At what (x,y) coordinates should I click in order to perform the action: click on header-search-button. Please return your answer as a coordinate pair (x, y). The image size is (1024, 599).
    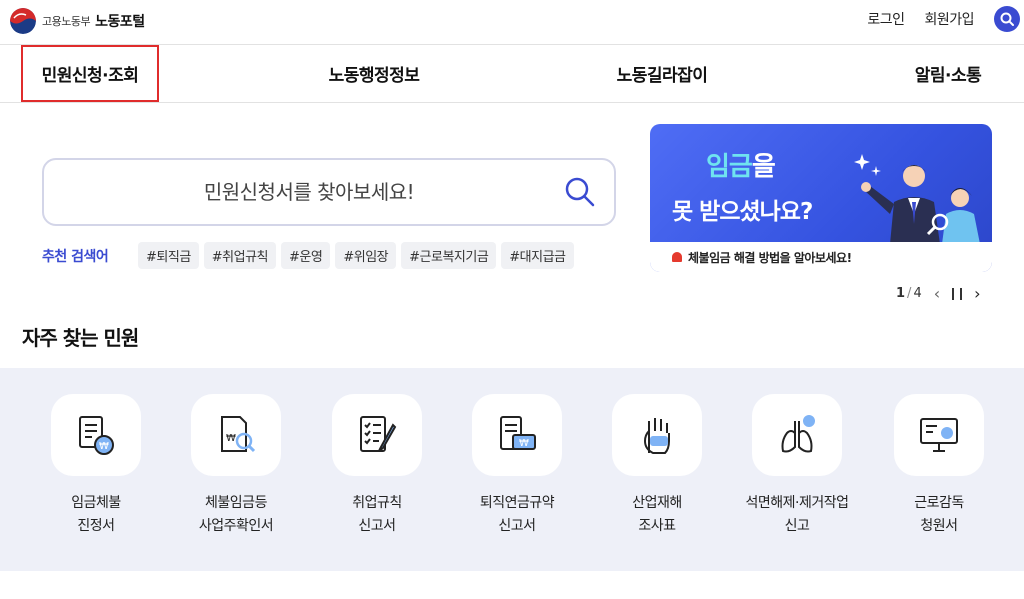
    Looking at the image, I should click on (1007, 19).